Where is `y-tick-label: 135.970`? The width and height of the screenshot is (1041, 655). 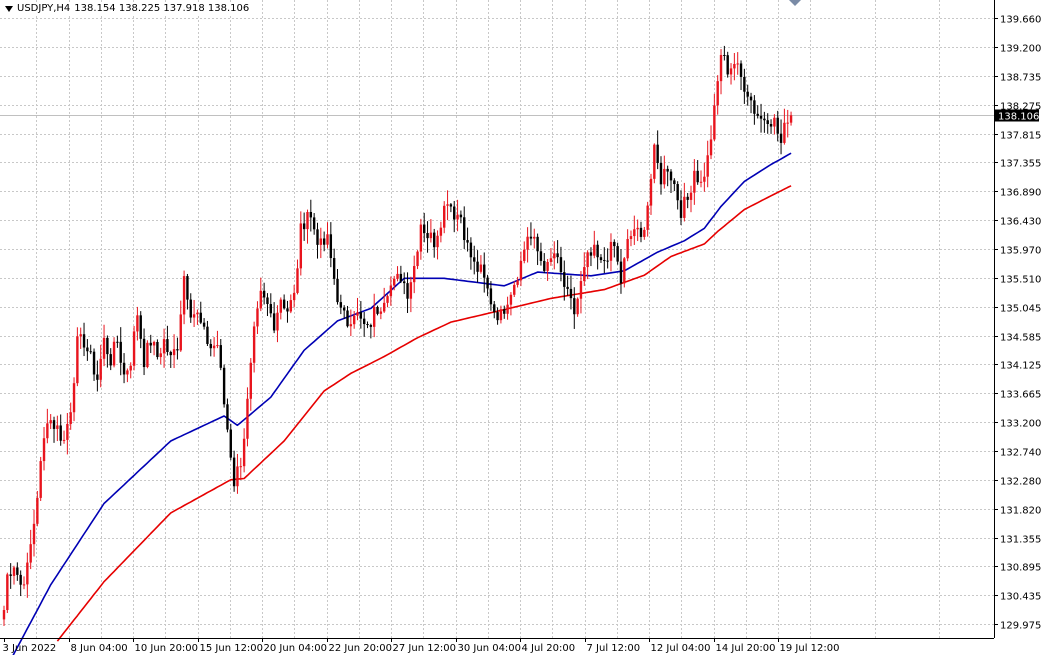 y-tick-label: 135.970 is located at coordinates (1020, 251).